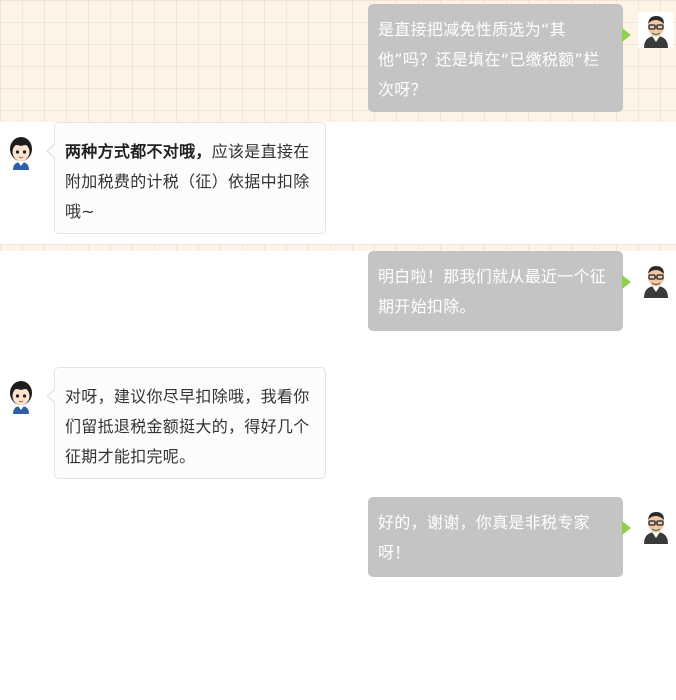  I want to click on message-bold-text: 两种方式都不对哦，, so click(138, 151).